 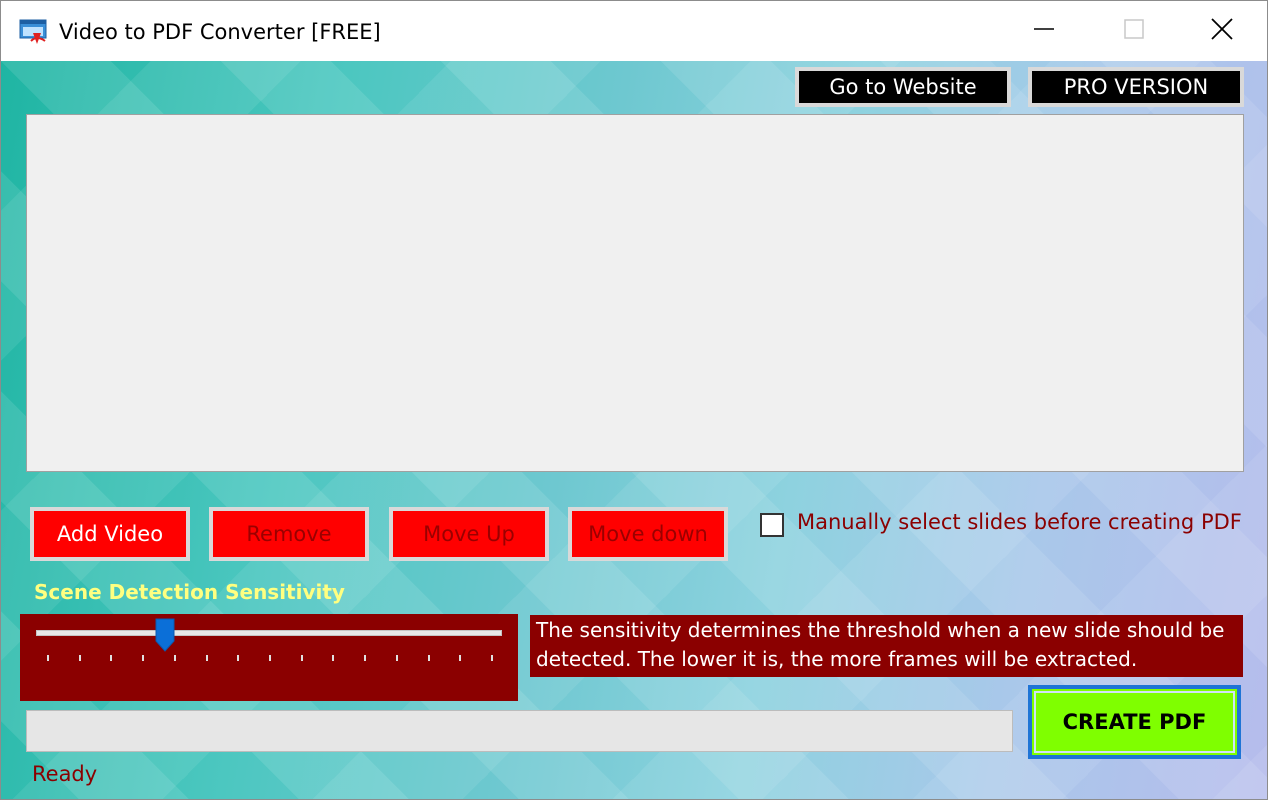 I want to click on minimize-icon, so click(x=1044, y=31).